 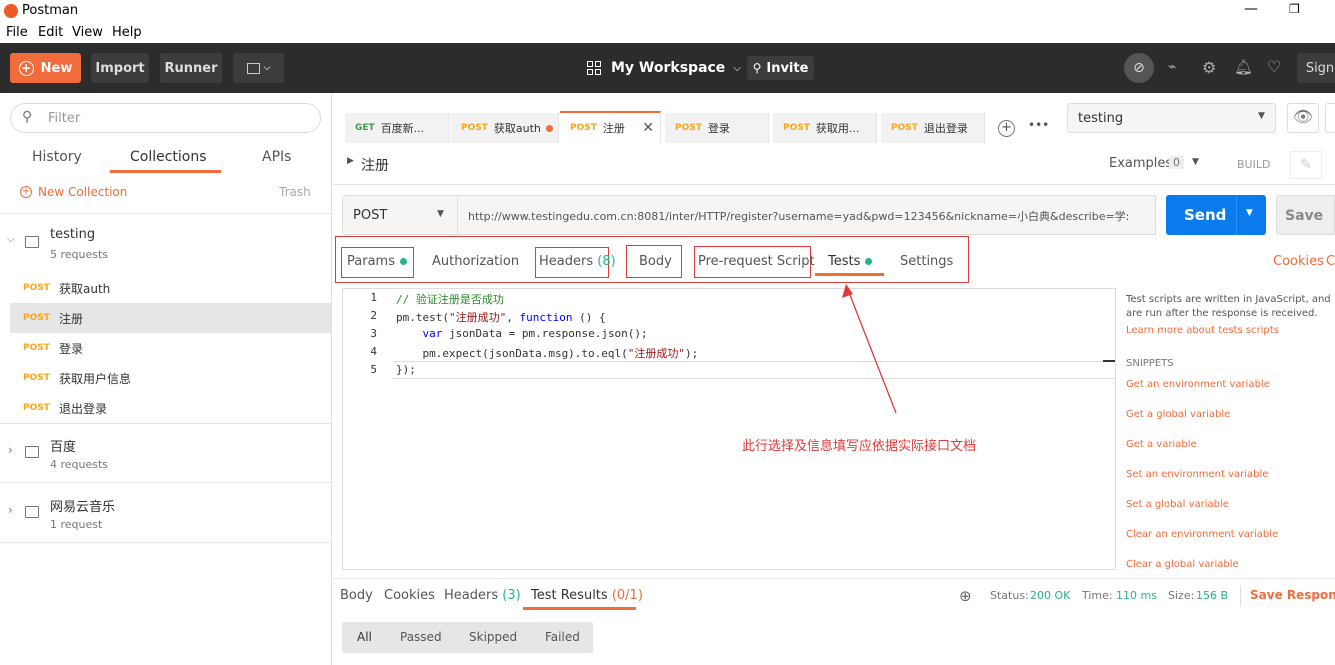 What do you see at coordinates (1198, 384) in the screenshot?
I see `snippet-link: Get an environment variable` at bounding box center [1198, 384].